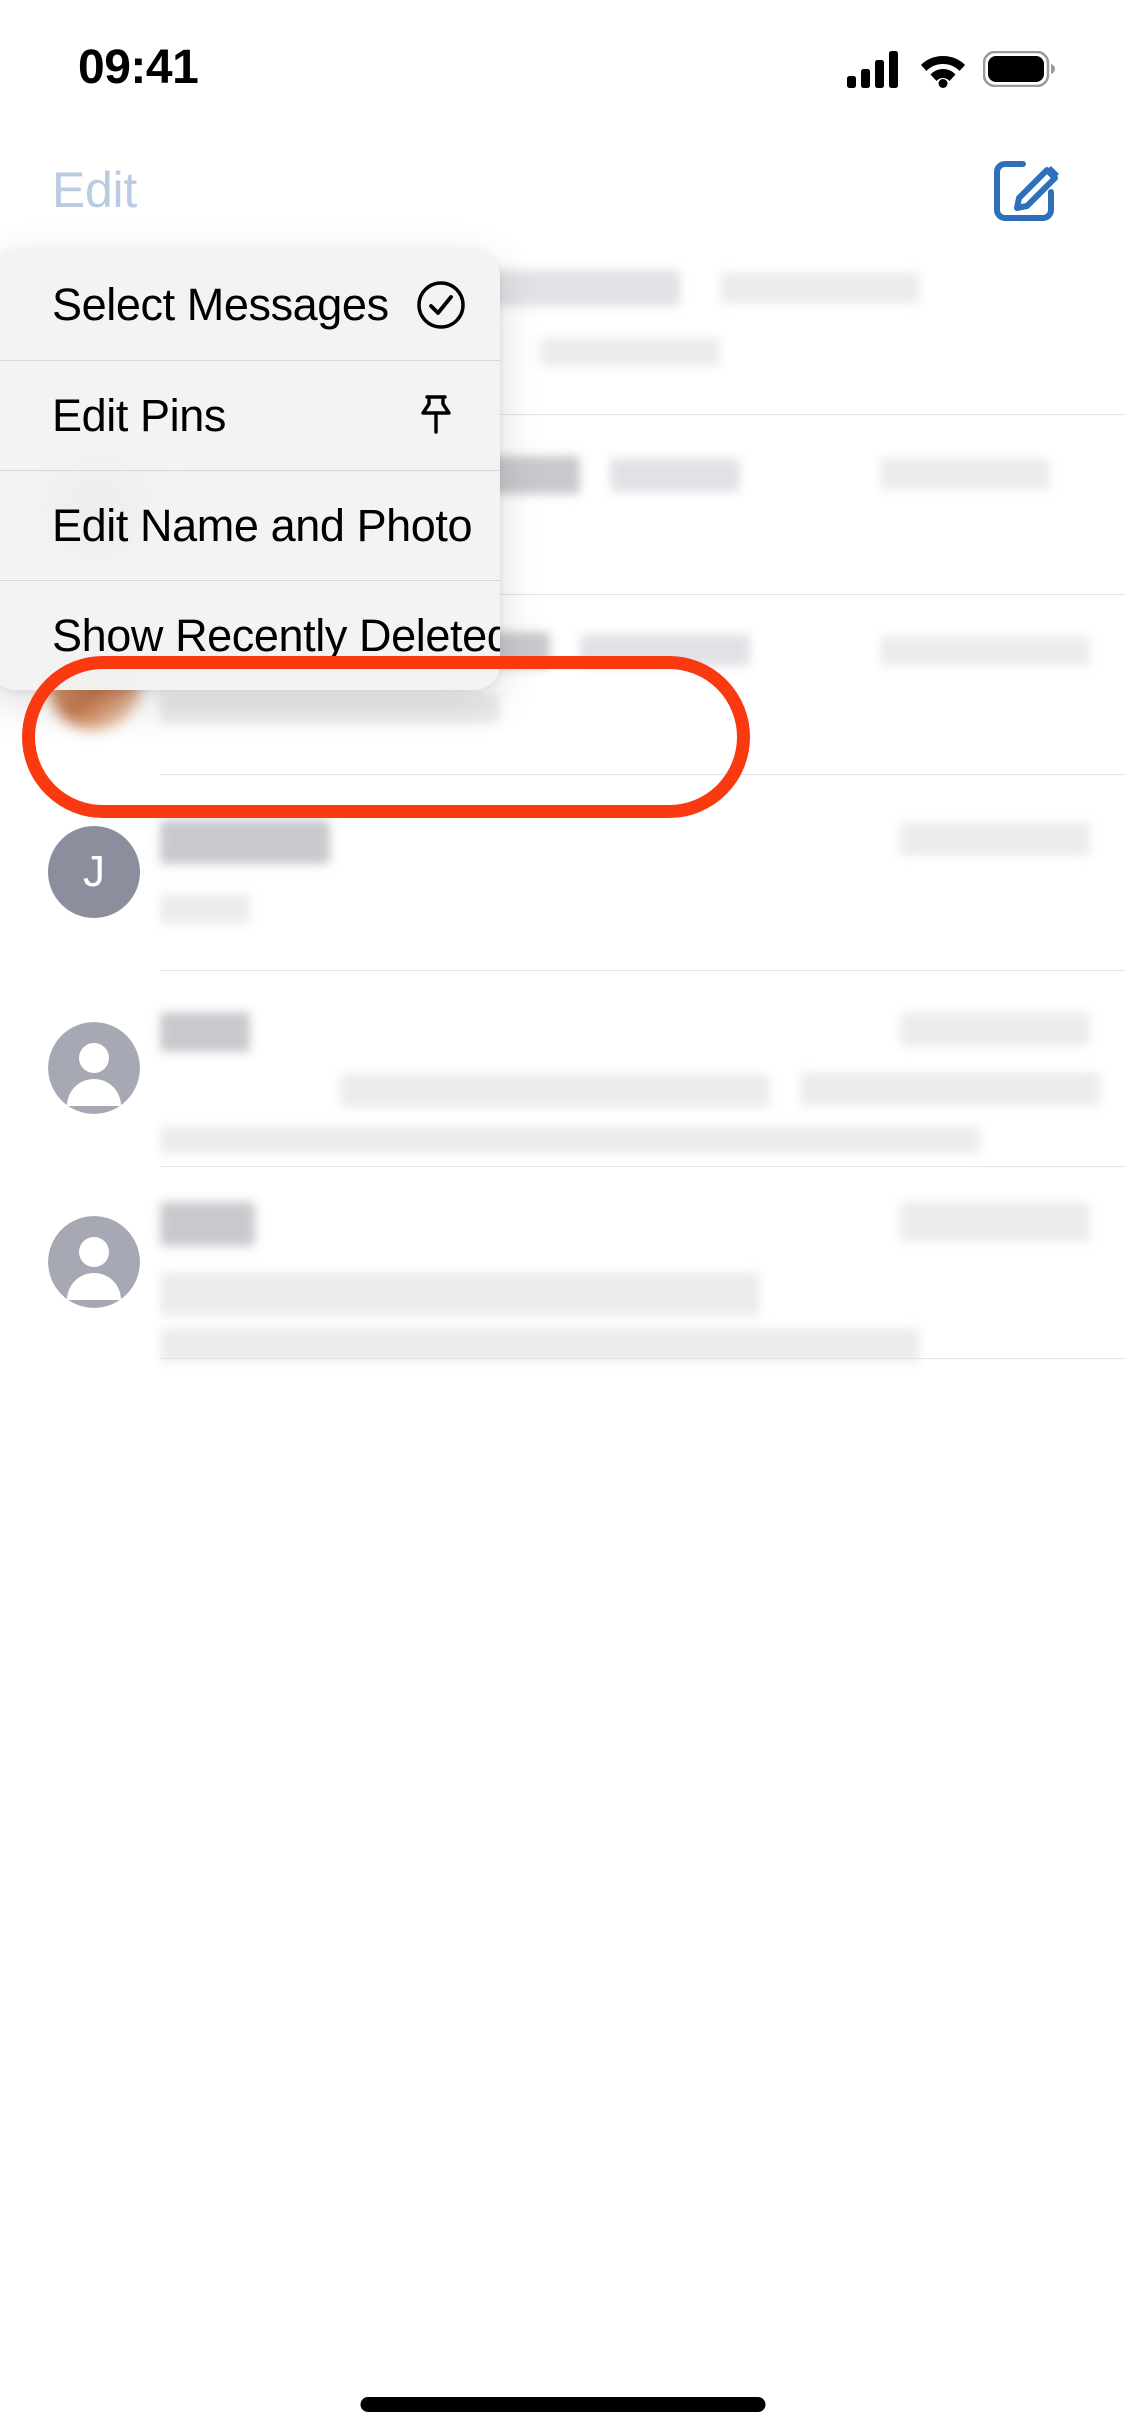 The height and width of the screenshot is (2436, 1125). Describe the element at coordinates (250, 415) in the screenshot. I see `menu-item-edit-pins: Edit Pins` at that location.